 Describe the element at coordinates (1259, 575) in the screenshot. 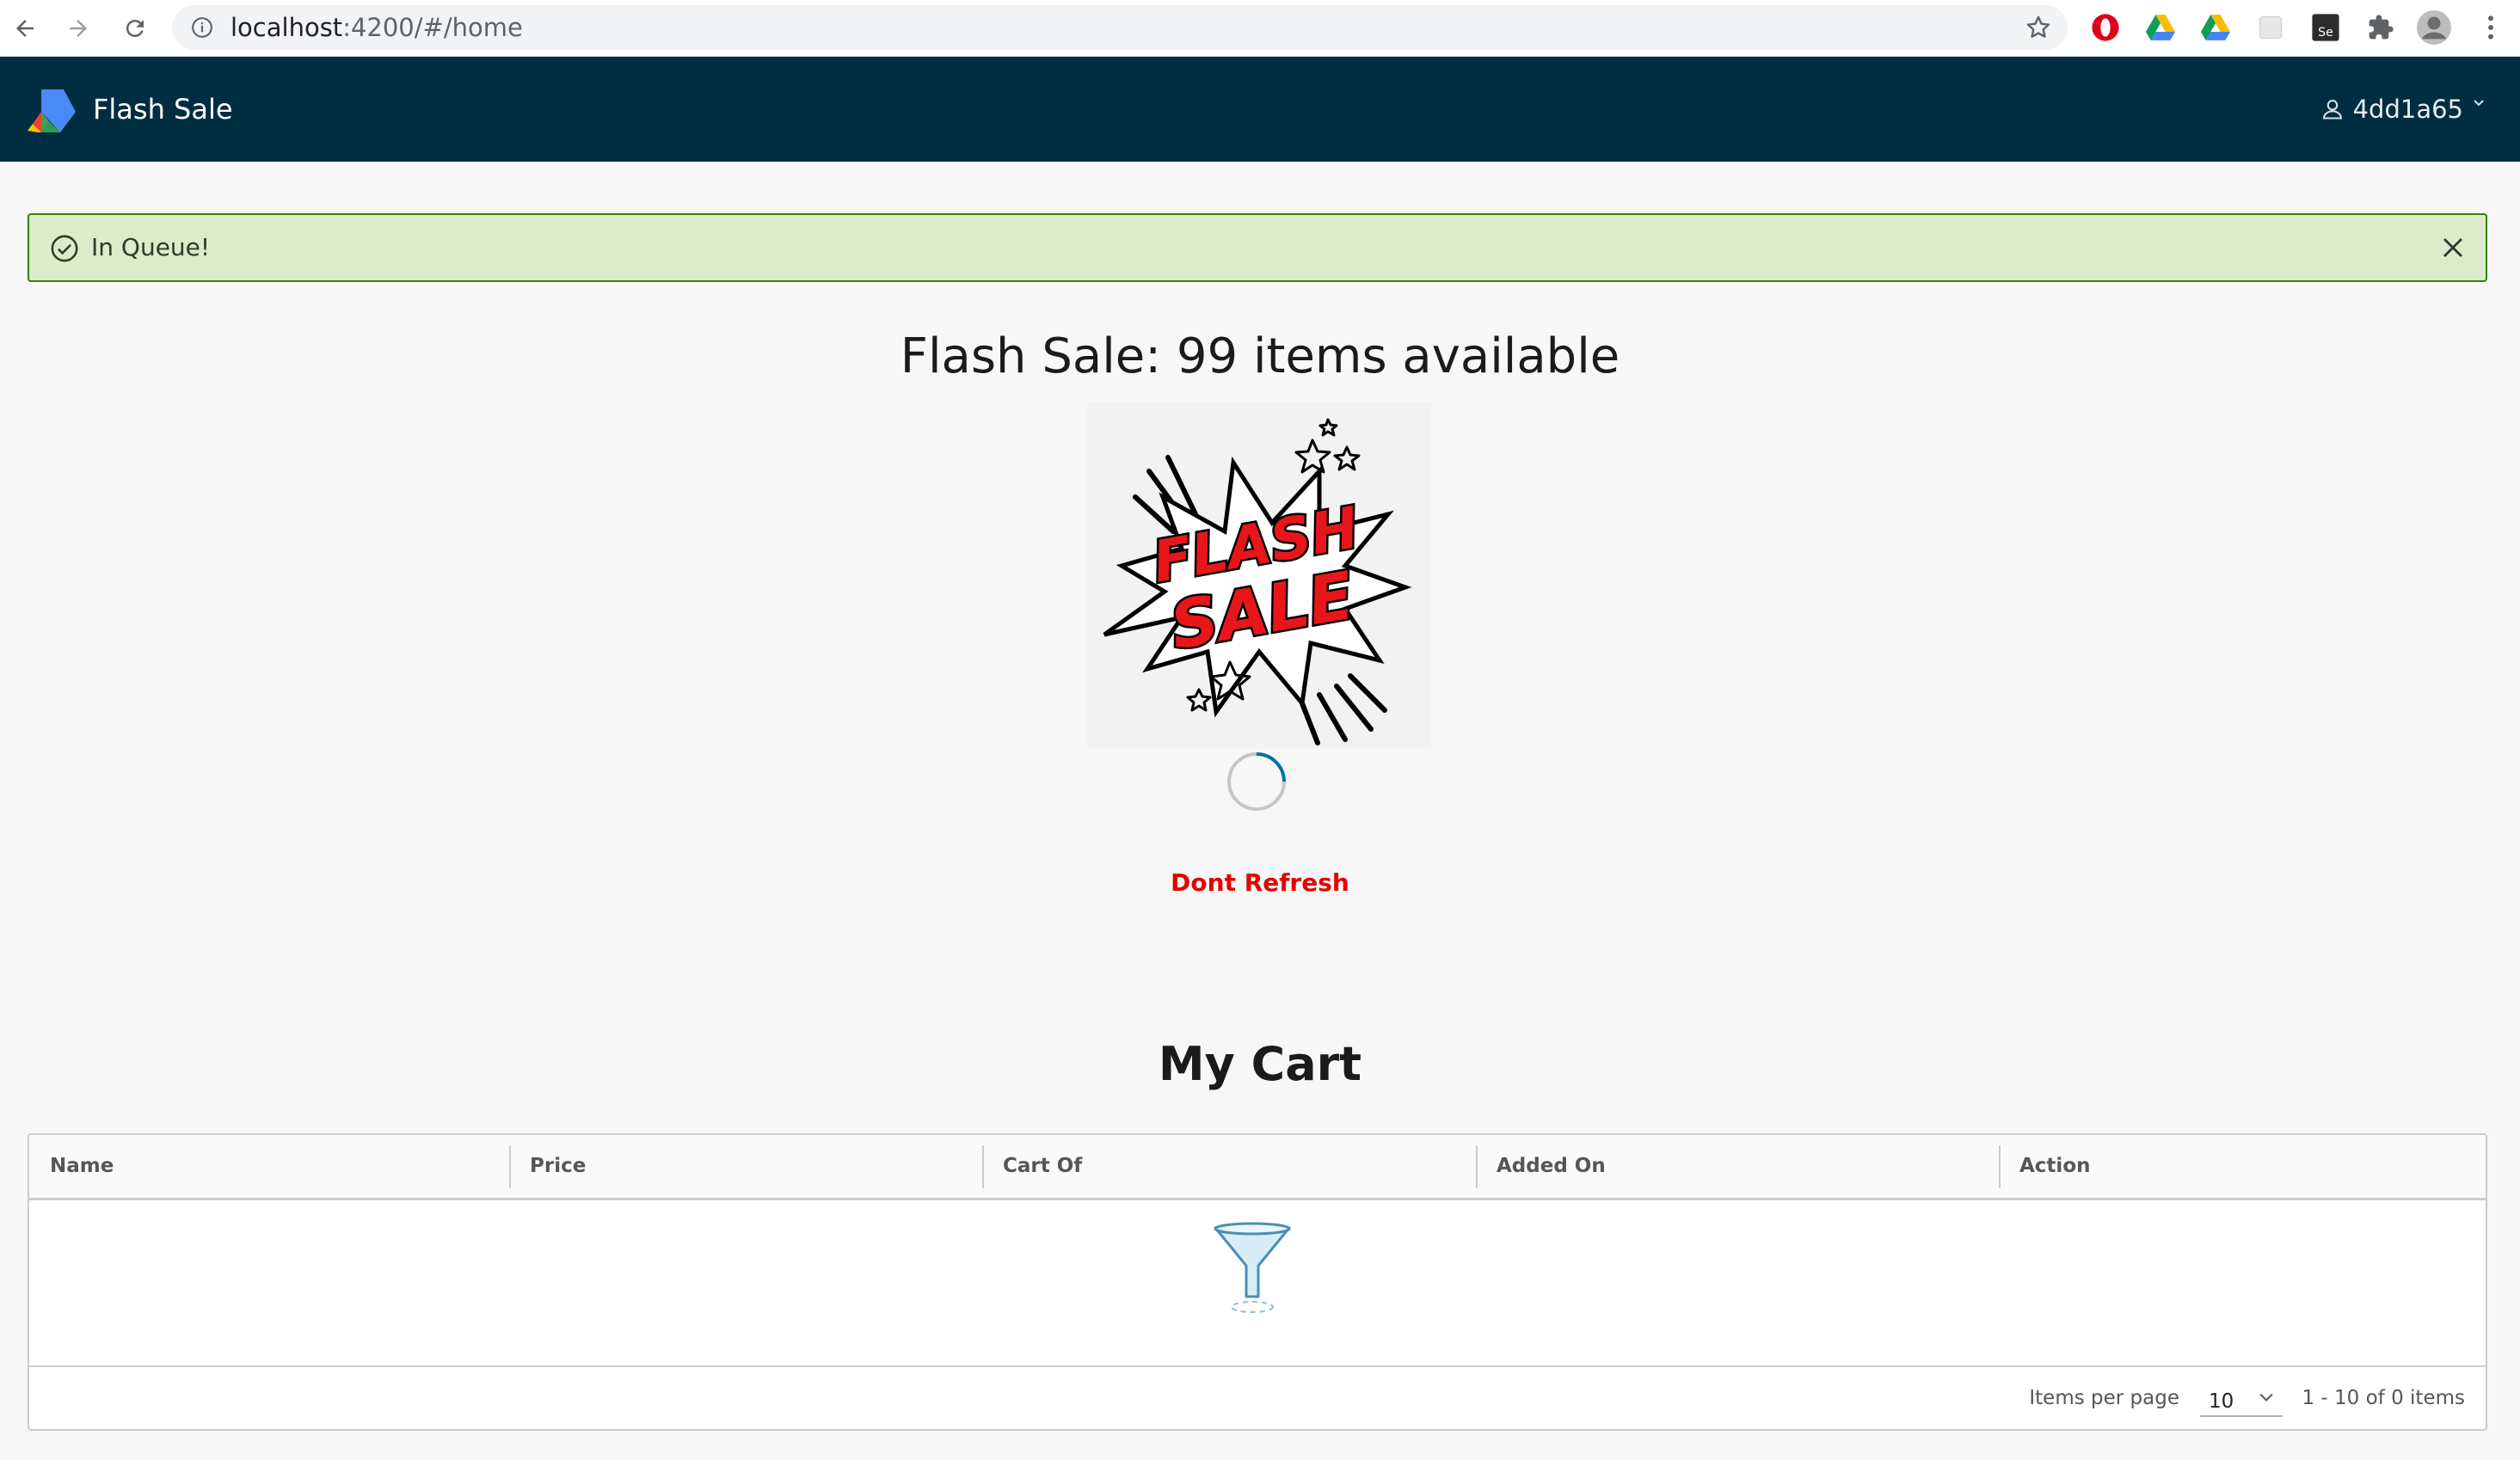

I see `flash-sale-image: FLASH SALE` at that location.